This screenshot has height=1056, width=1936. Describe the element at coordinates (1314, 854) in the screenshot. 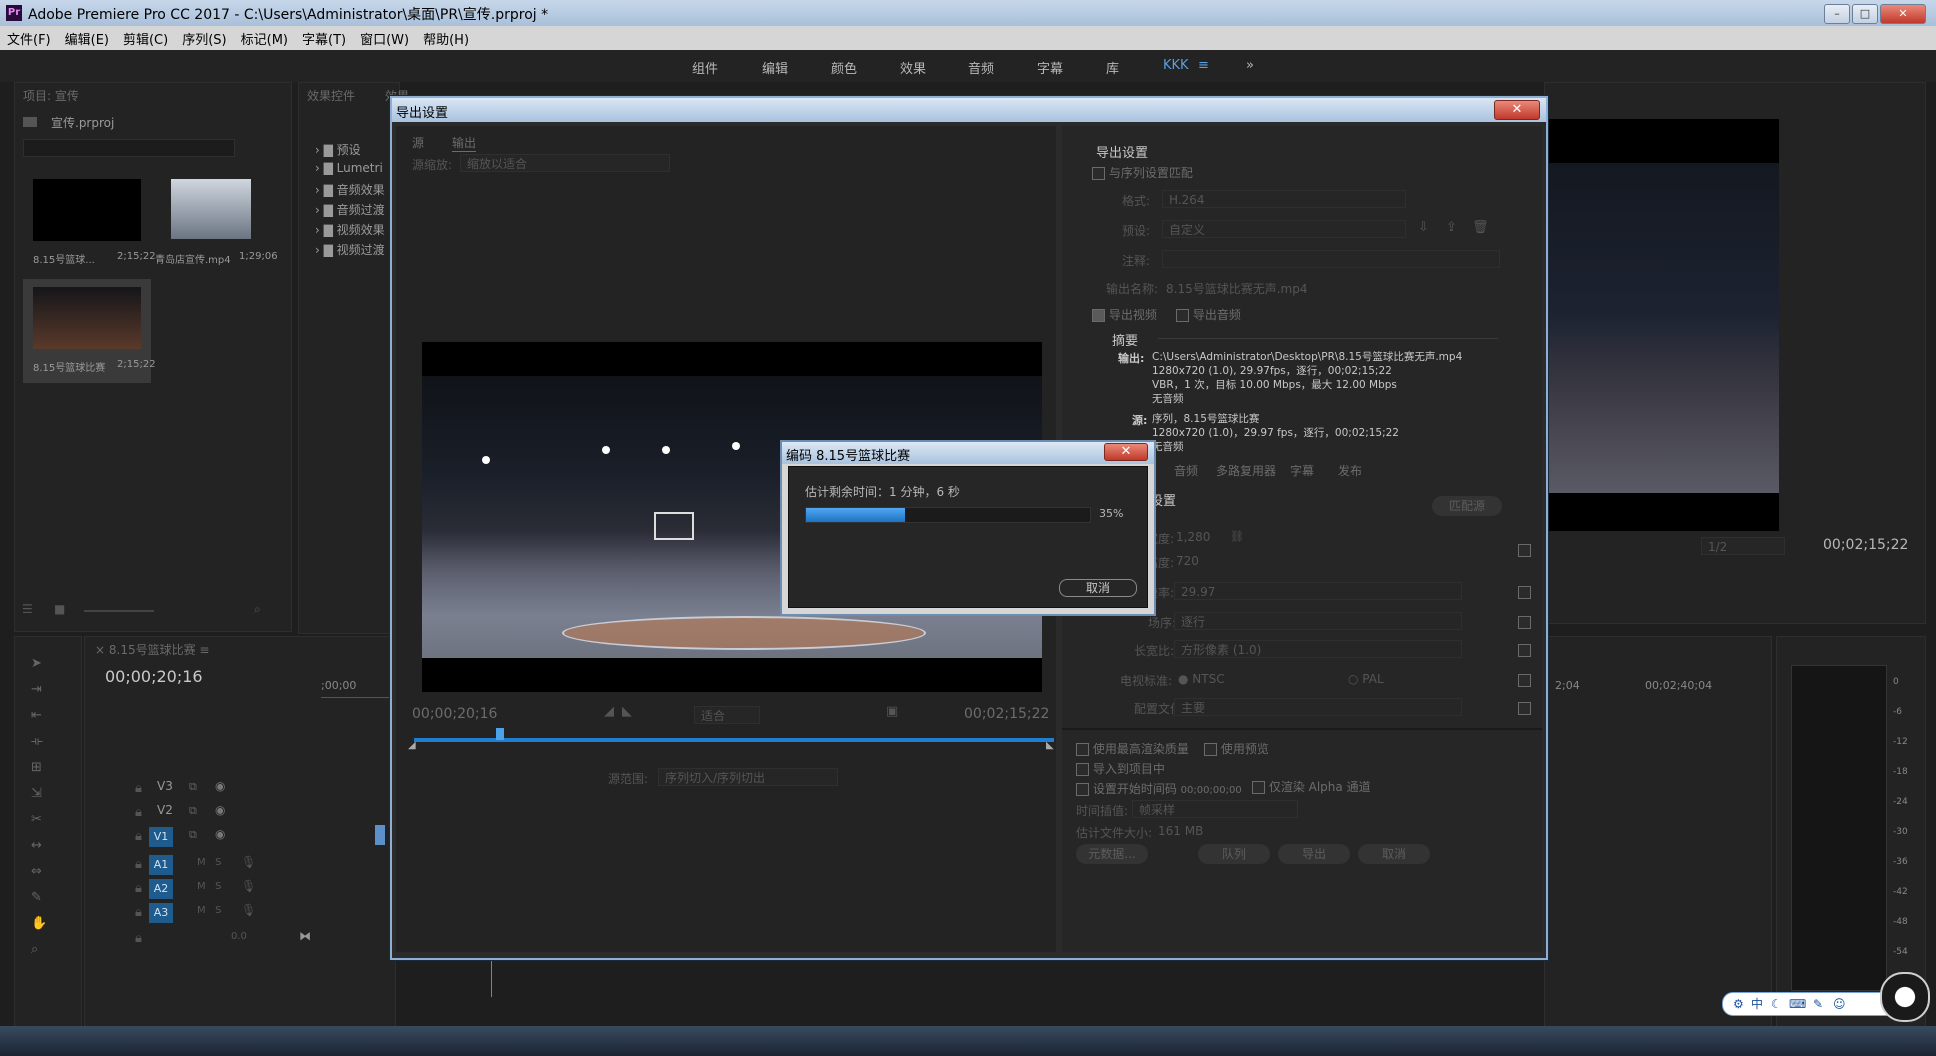

I see `export-button: 导出` at that location.